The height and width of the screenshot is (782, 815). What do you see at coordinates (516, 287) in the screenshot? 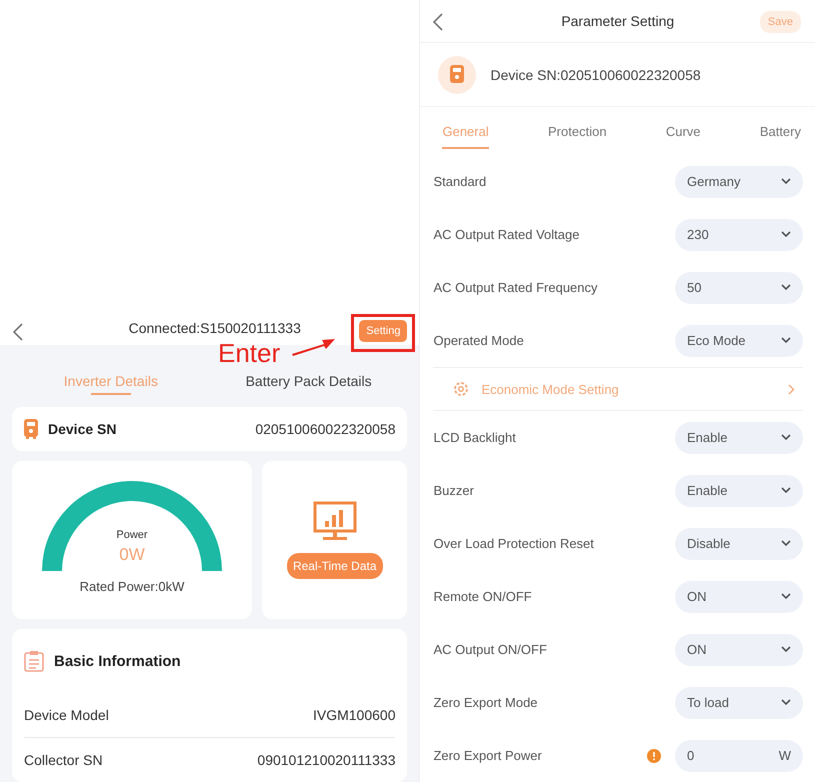
I see `parameter-label: AC Output Rated Frequency` at bounding box center [516, 287].